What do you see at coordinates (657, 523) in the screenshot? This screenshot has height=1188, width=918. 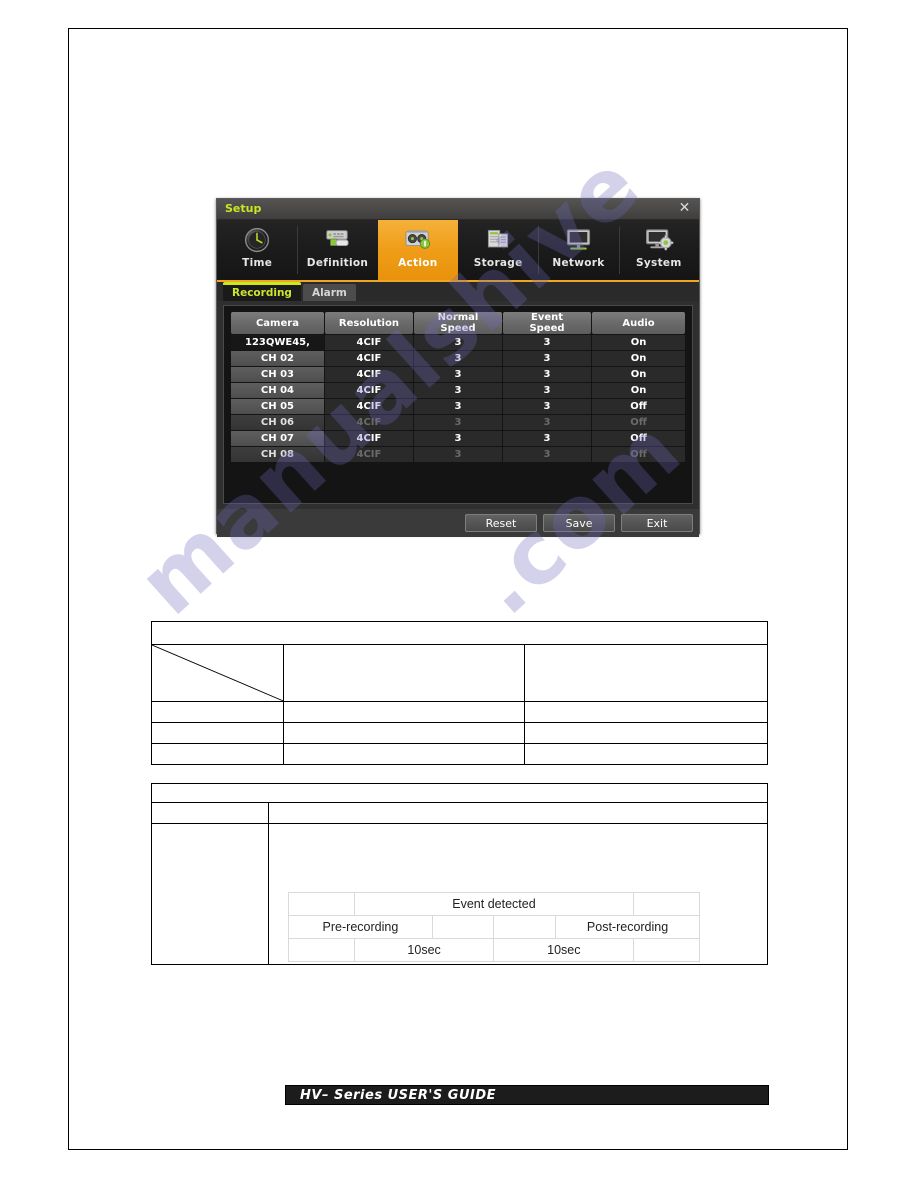 I see `exit-button: Exit` at bounding box center [657, 523].